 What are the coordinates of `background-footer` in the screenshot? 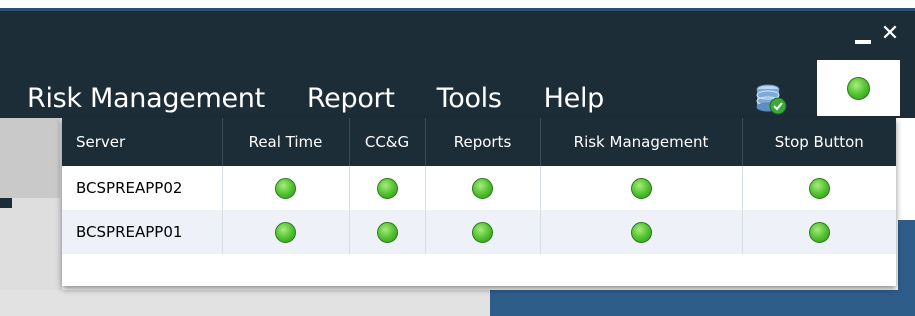 It's located at (245, 303).